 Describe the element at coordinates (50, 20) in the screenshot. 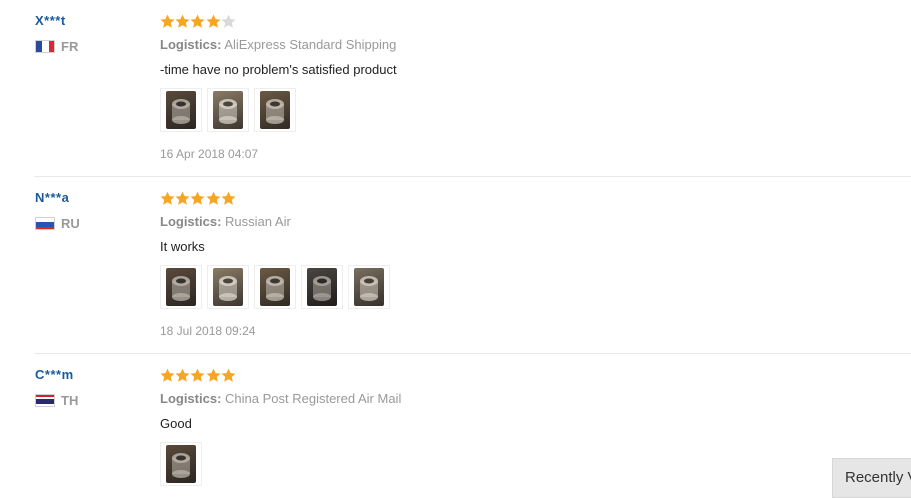

I see `reviewer-name: X***t` at that location.